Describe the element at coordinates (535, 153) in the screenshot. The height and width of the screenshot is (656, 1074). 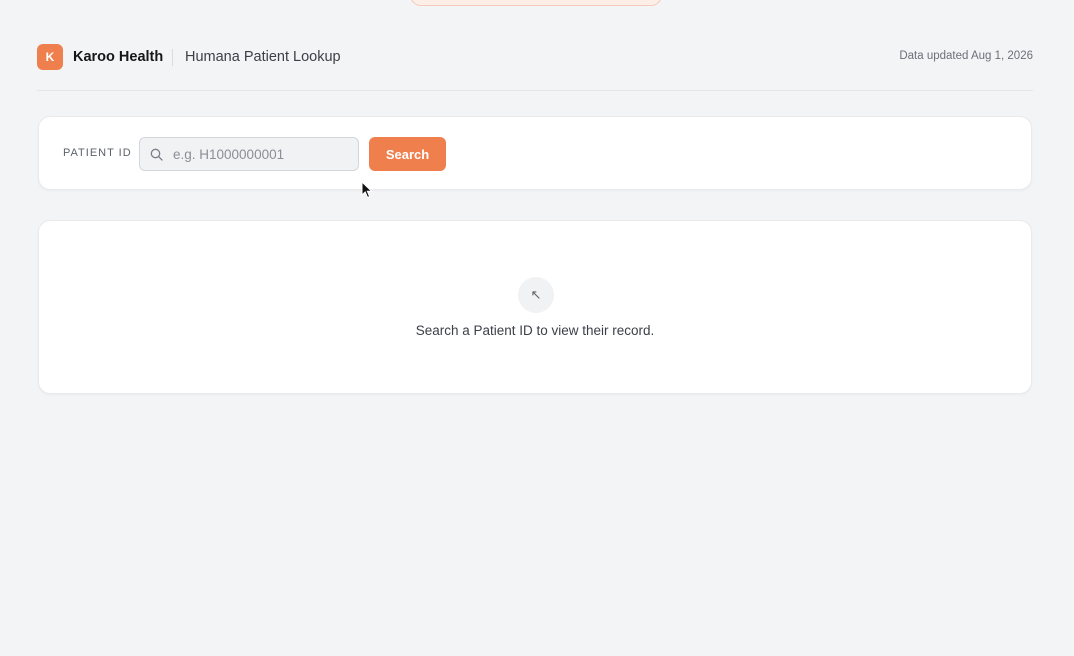
I see `search-panel: PATIENT ID Search` at that location.